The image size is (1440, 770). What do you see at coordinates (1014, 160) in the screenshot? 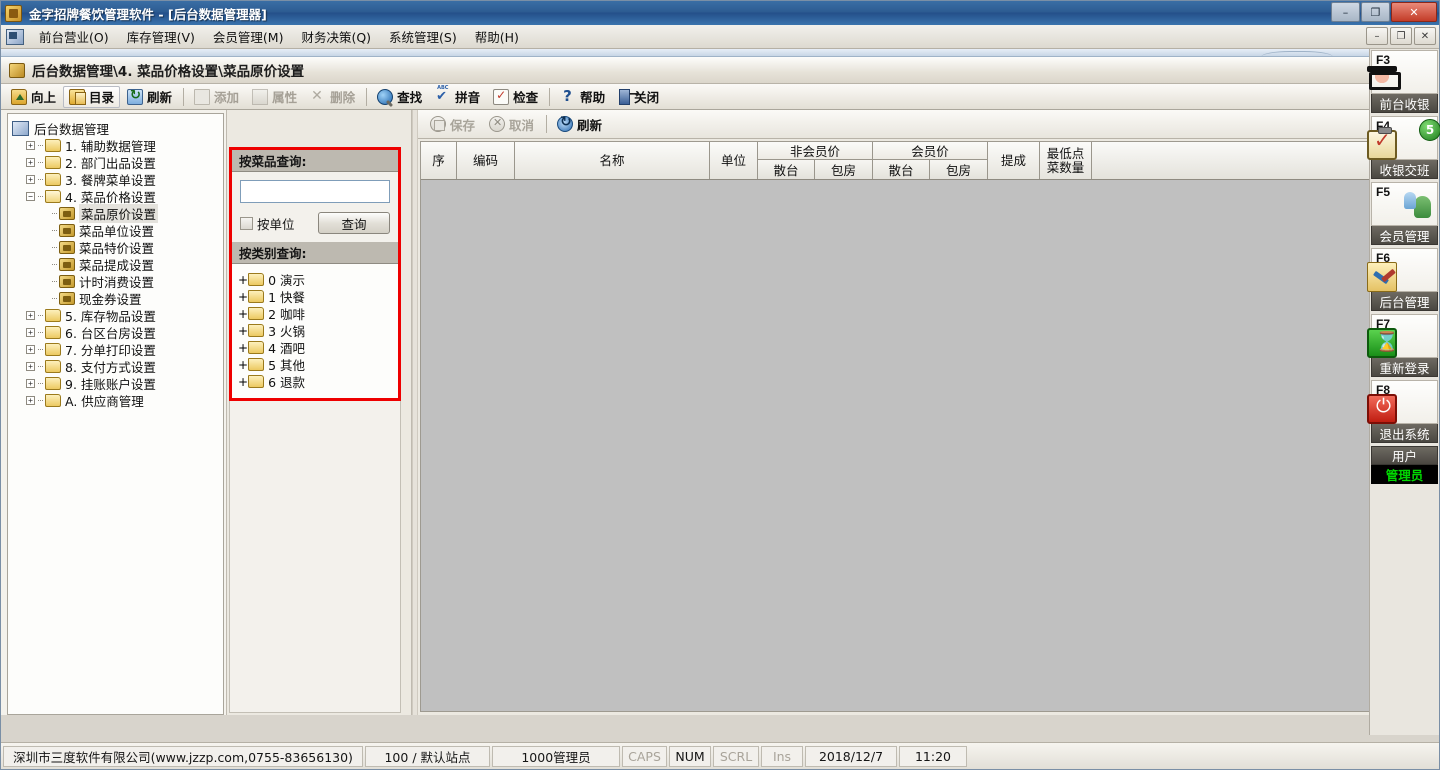
I see `column-header-commission: 提成` at bounding box center [1014, 160].